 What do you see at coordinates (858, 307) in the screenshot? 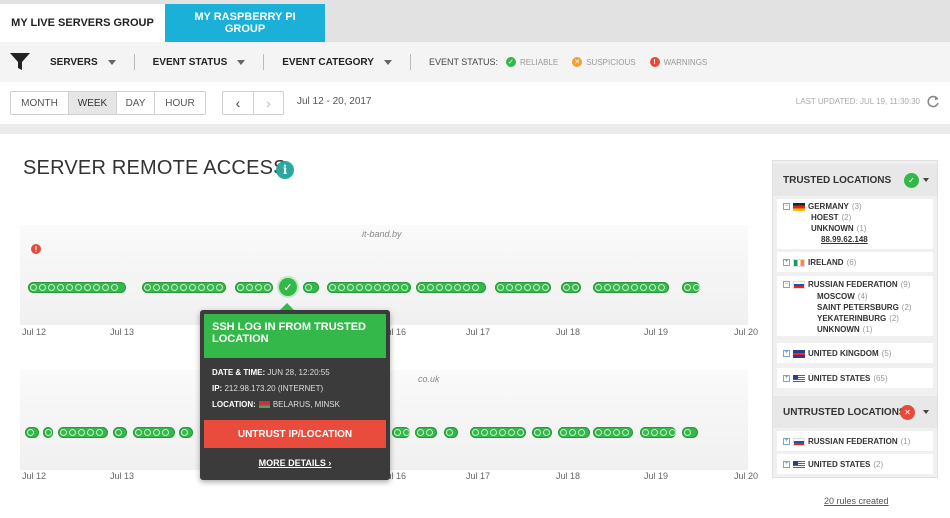
I see `location-name: SAINT PETERSBURG` at bounding box center [858, 307].